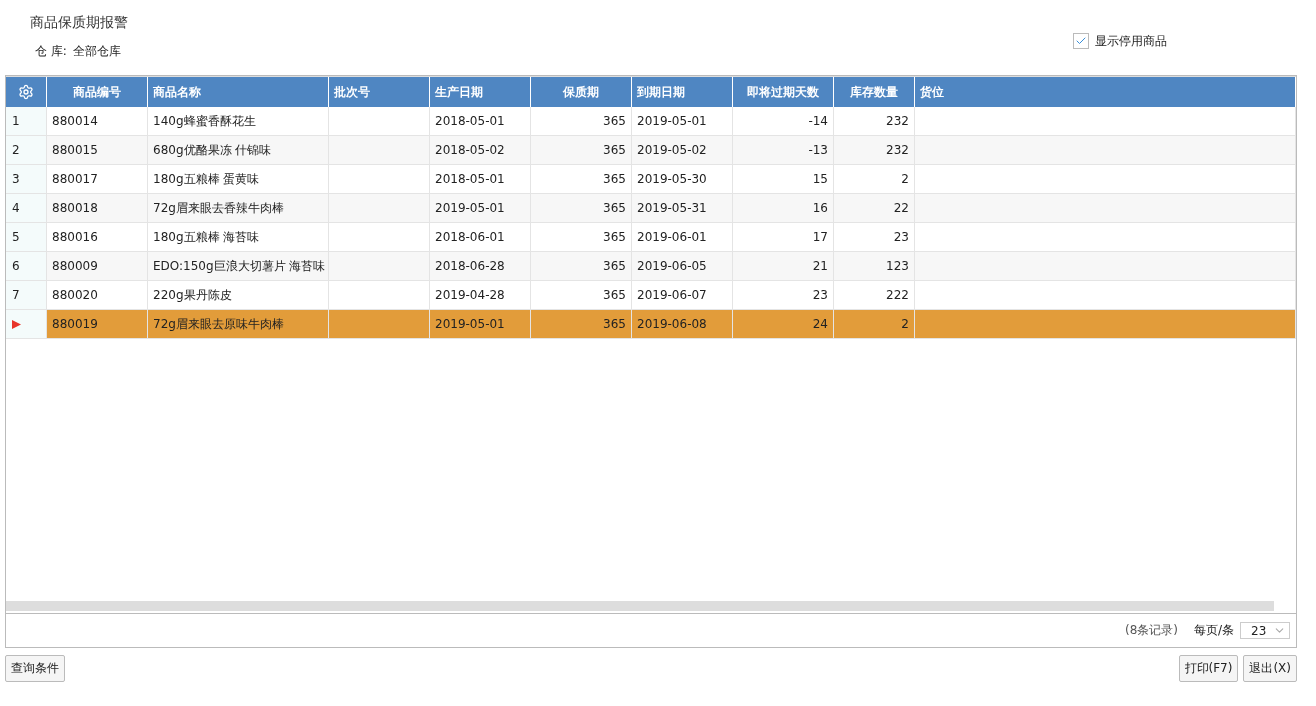  I want to click on table-cell: 21, so click(820, 266).